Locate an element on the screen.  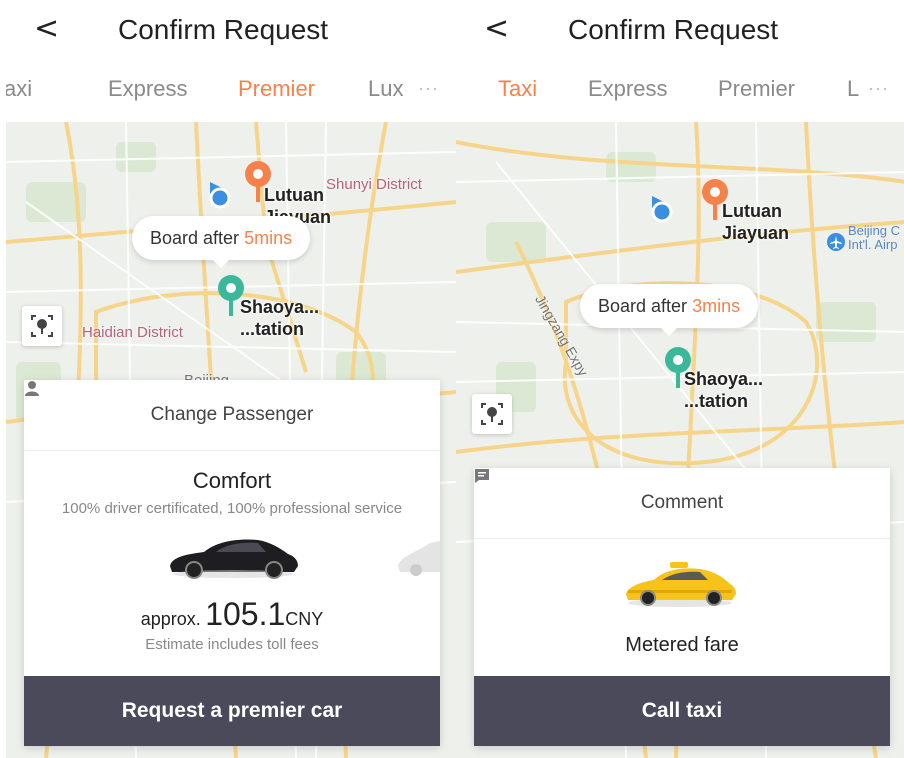
district-label-shunyi: Shunyi District is located at coordinates (374, 184).